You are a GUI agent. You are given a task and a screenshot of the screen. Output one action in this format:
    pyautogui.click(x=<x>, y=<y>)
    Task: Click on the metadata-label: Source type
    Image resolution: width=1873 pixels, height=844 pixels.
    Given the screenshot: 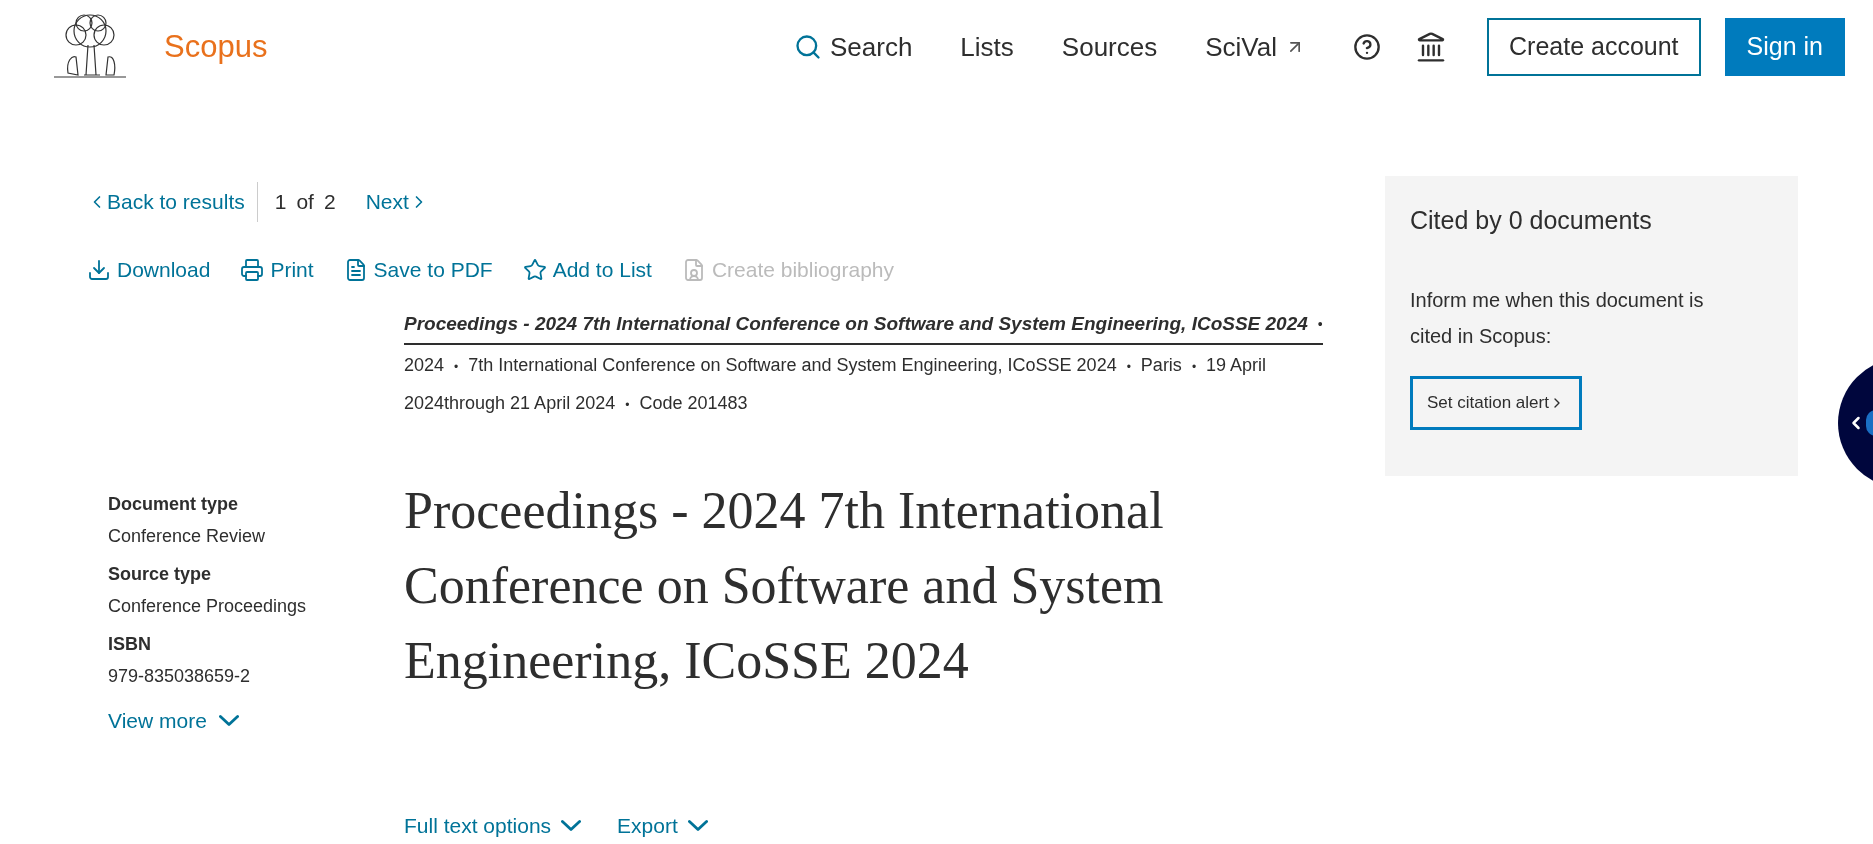 What is the action you would take?
    pyautogui.click(x=160, y=574)
    